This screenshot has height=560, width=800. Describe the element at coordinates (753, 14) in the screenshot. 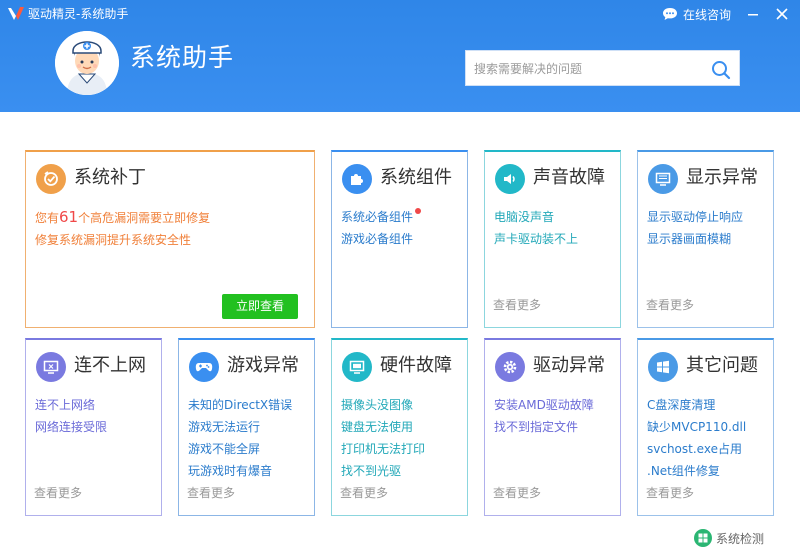

I see `minimize-icon` at that location.